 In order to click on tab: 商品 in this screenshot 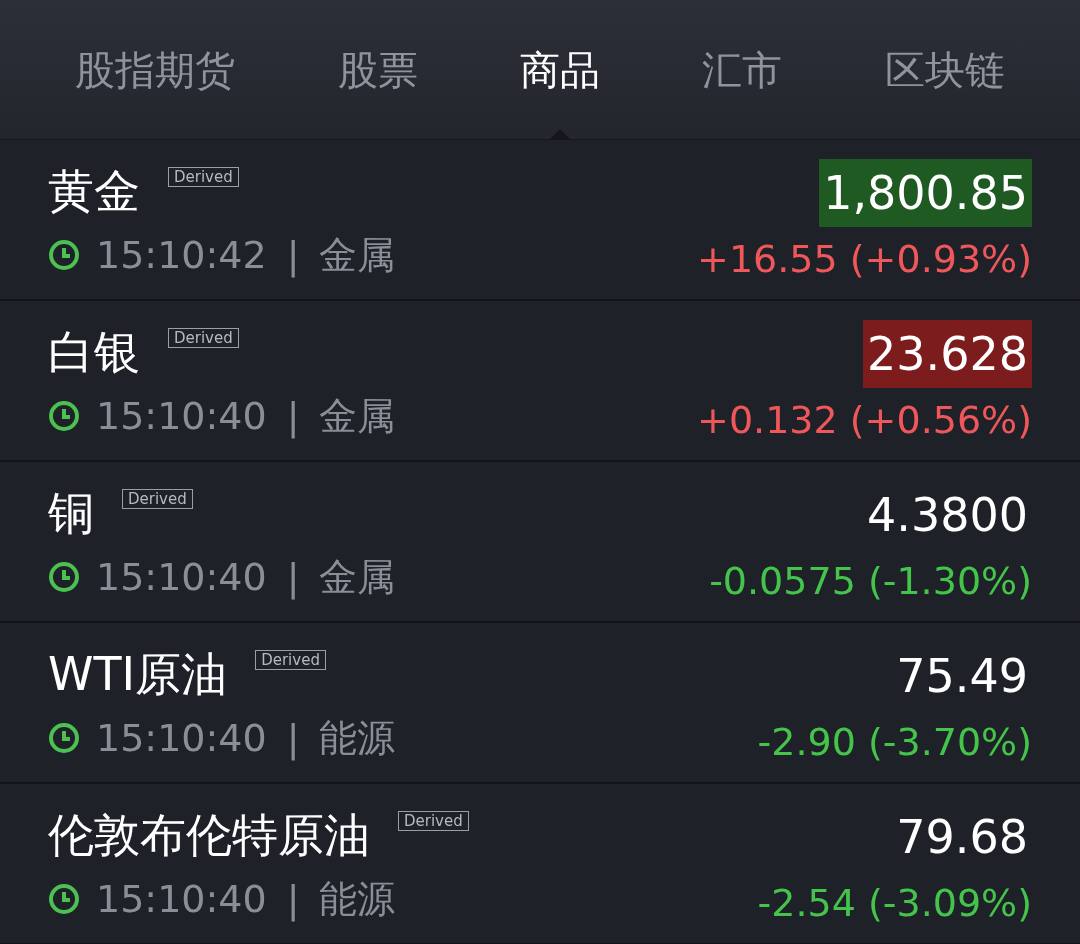, I will do `click(559, 69)`.